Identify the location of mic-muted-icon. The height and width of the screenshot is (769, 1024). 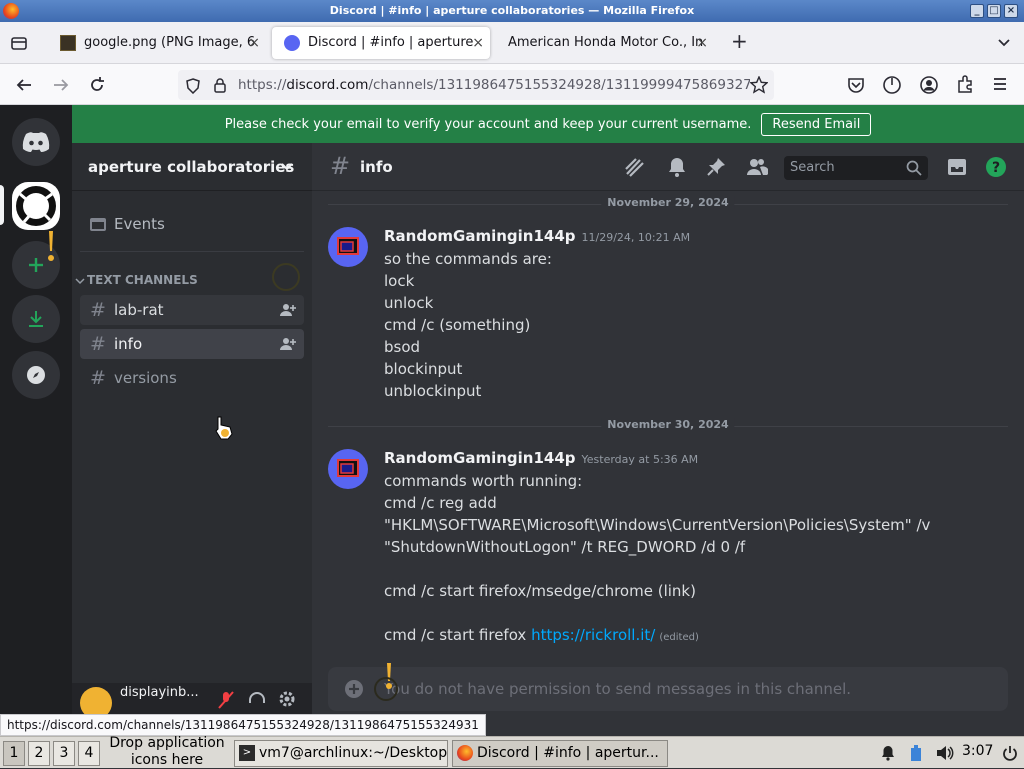
(226, 700).